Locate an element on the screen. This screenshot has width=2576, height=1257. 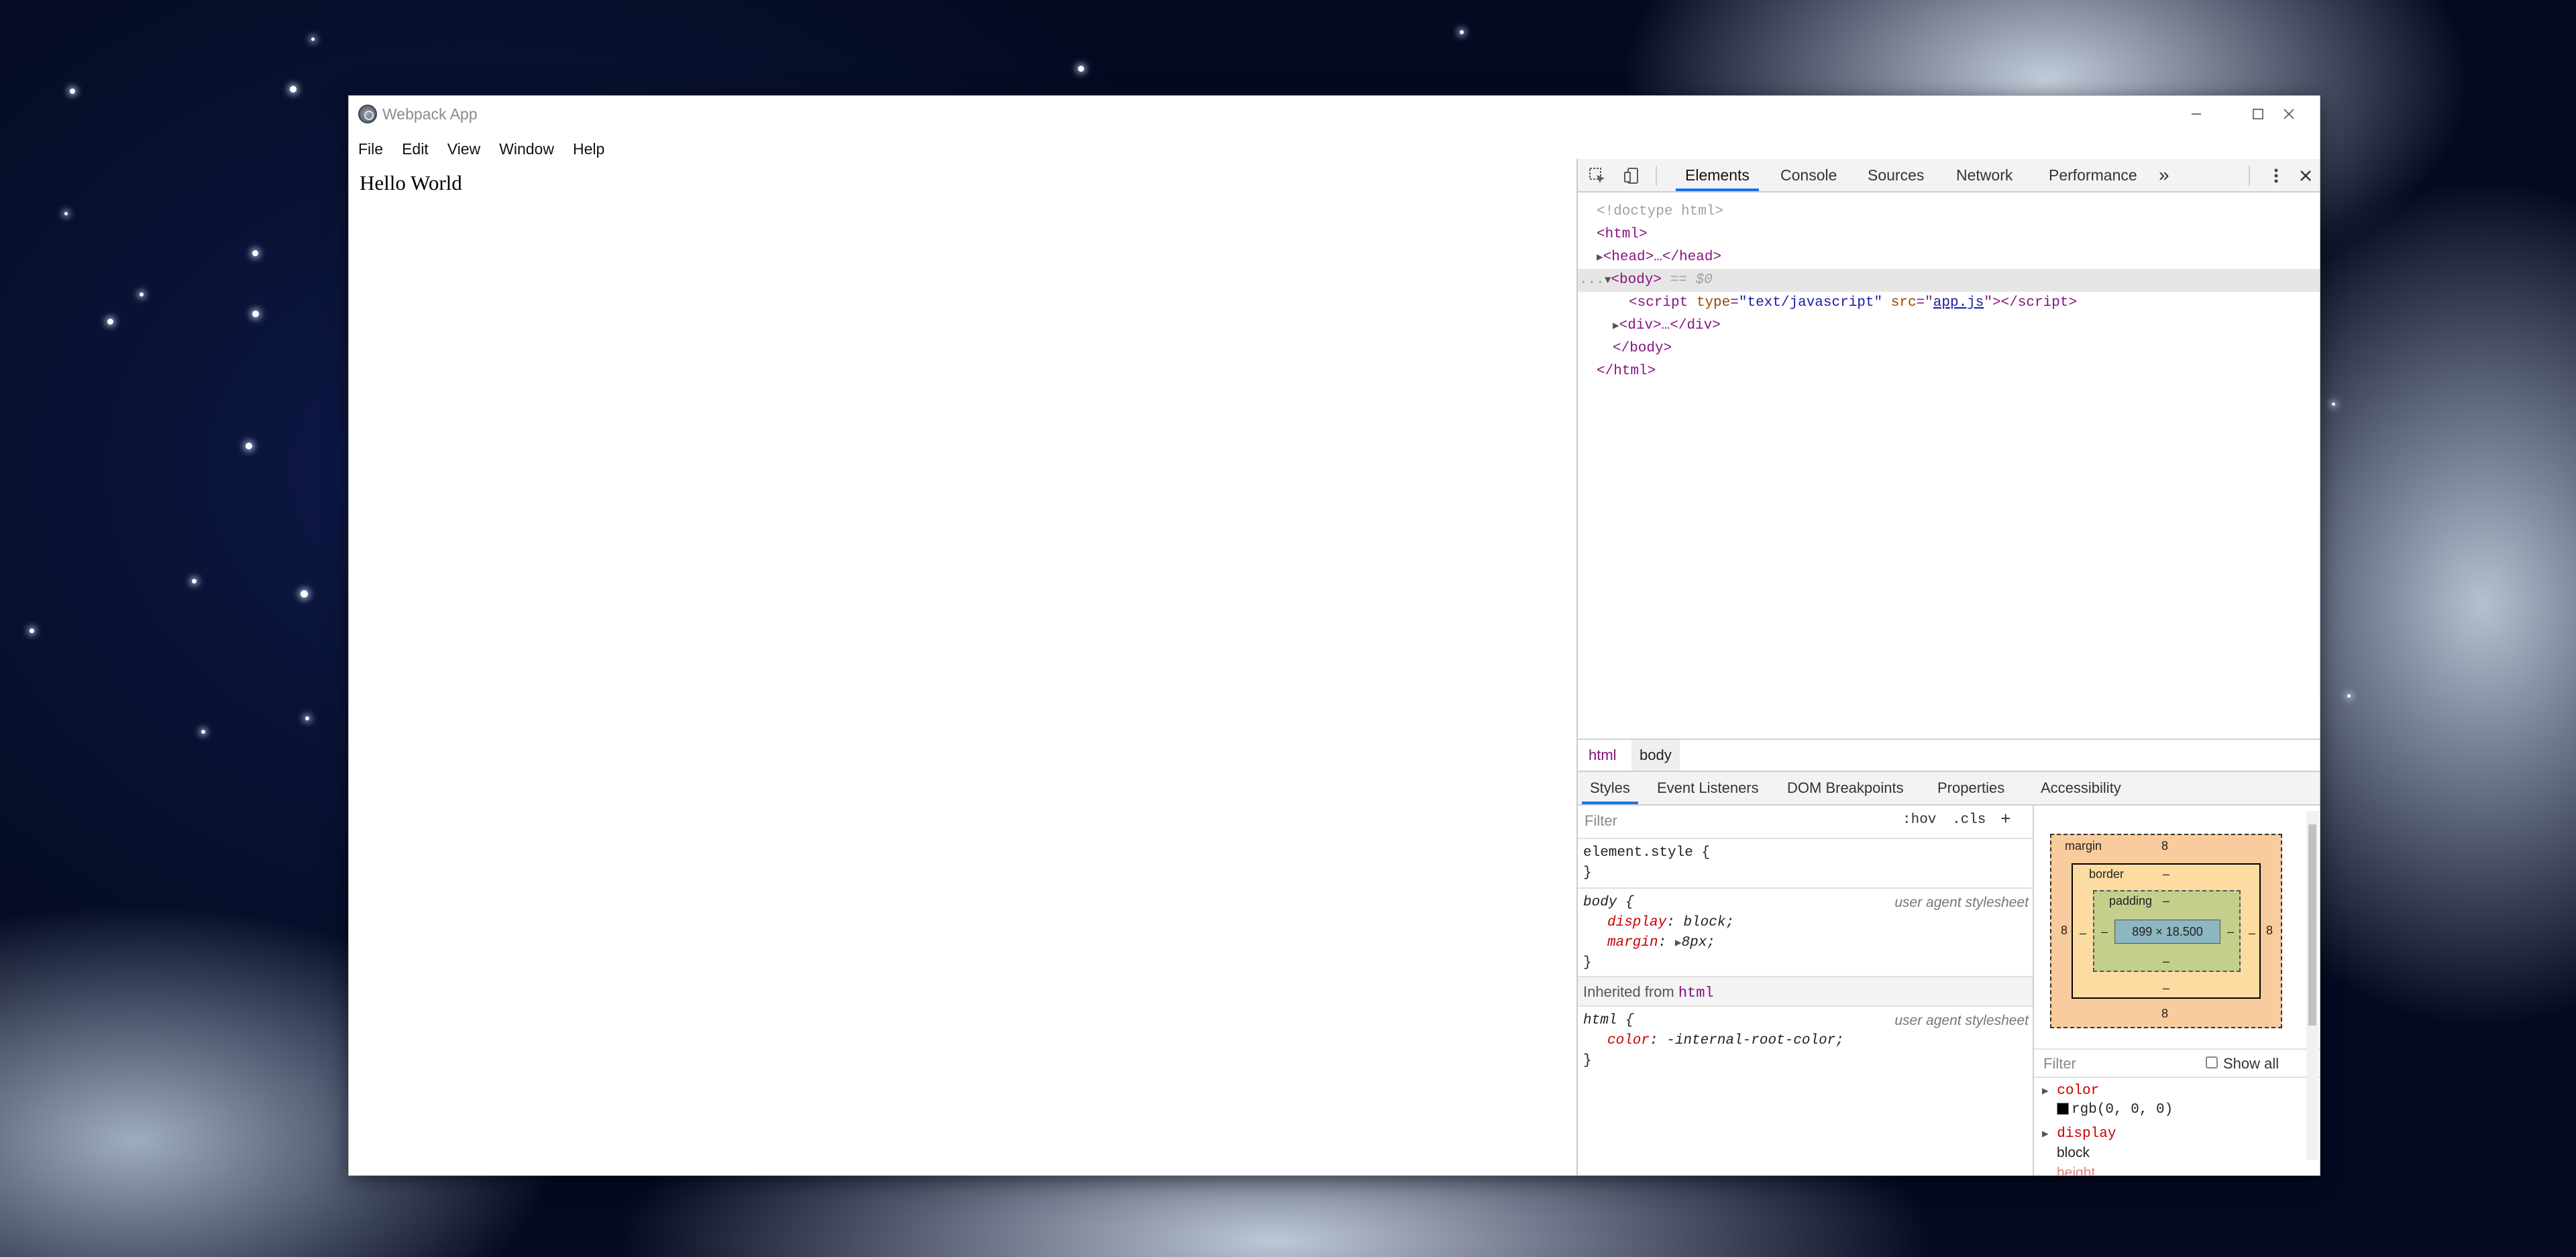
color-declaration: color: -internal-root-color; is located at coordinates (1725, 1041).